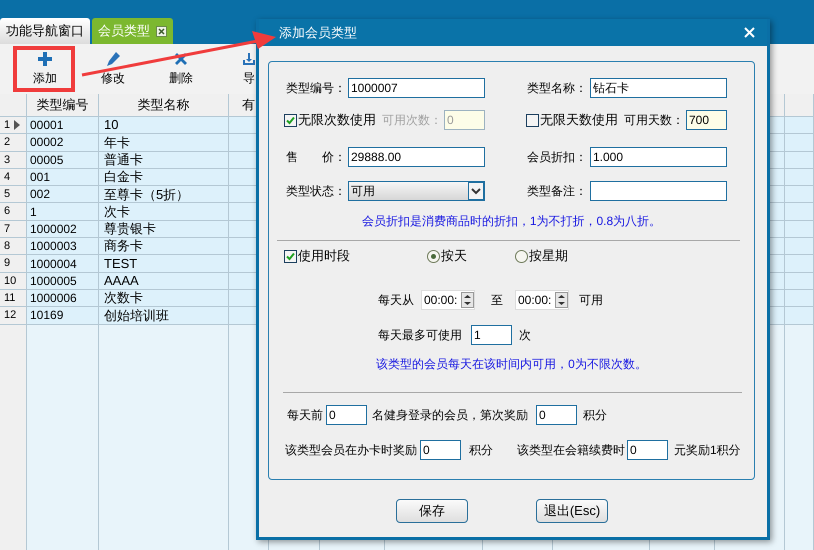 This screenshot has height=550, width=814. Describe the element at coordinates (557, 88) in the screenshot. I see `field-label: 类型名称：` at that location.